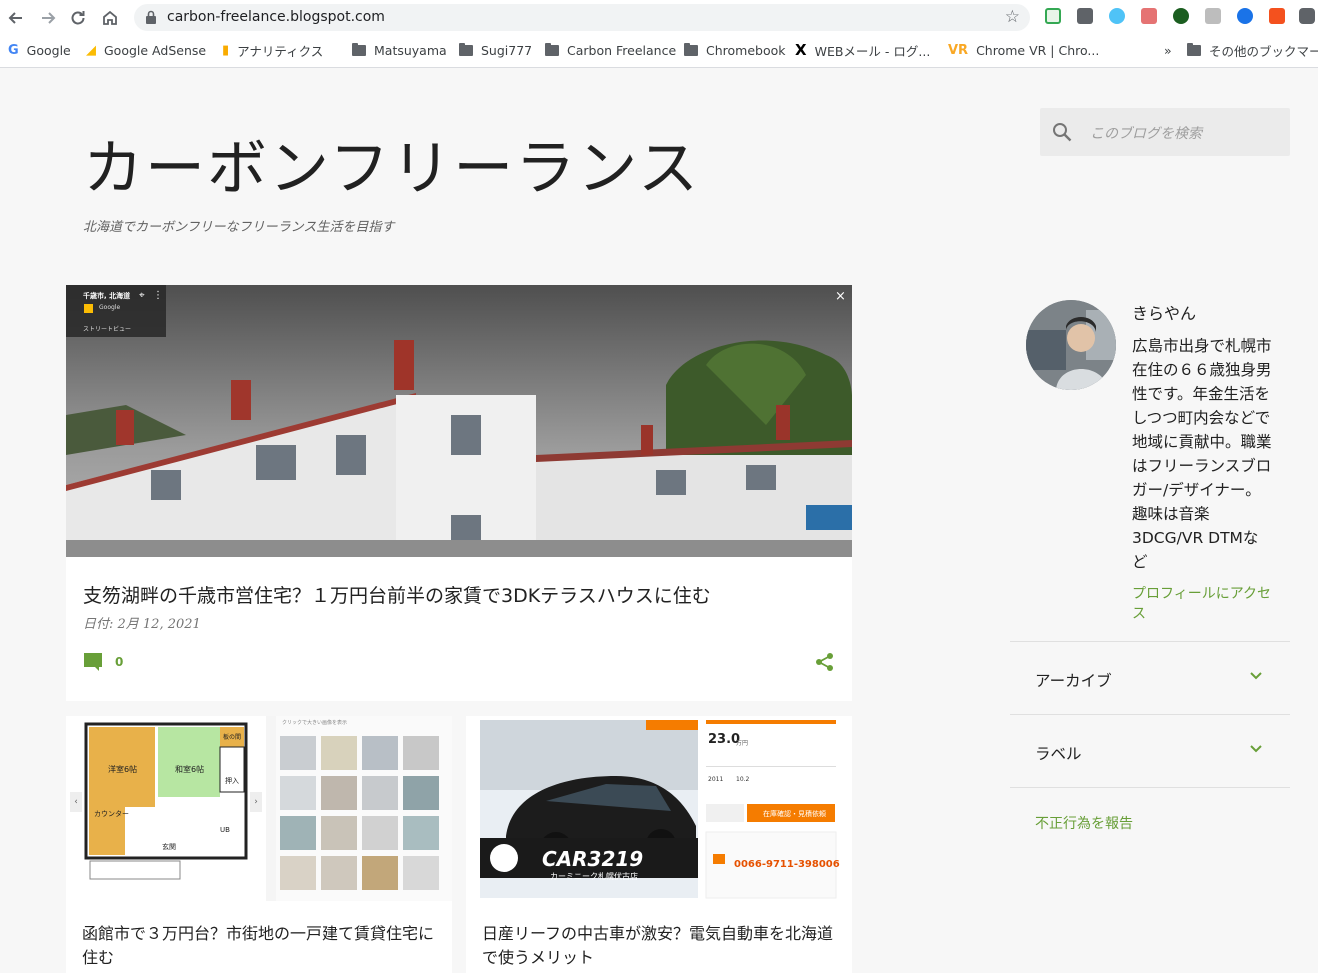 Image resolution: width=1318 pixels, height=973 pixels. I want to click on bookmark-label: Matsuyama, so click(410, 50).